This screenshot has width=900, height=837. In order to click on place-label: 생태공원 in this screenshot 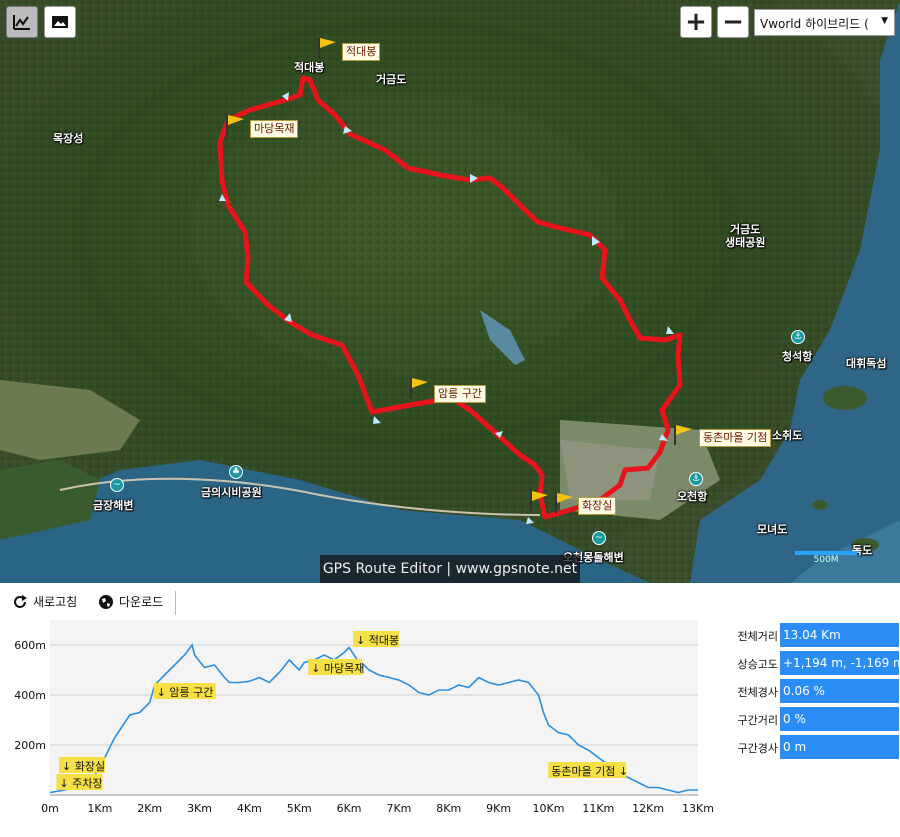, I will do `click(745, 242)`.